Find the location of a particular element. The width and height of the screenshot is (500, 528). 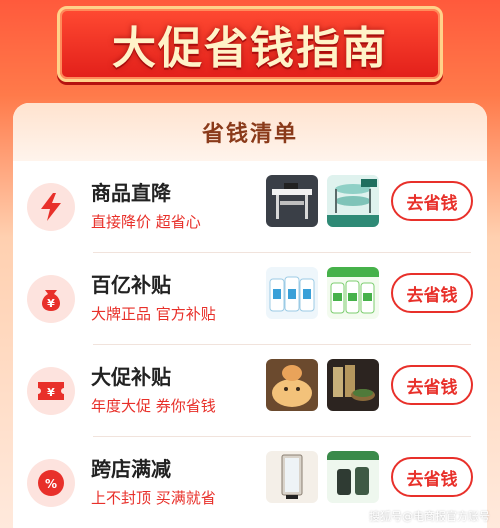

product-thumbnail-plush is located at coordinates (292, 385).